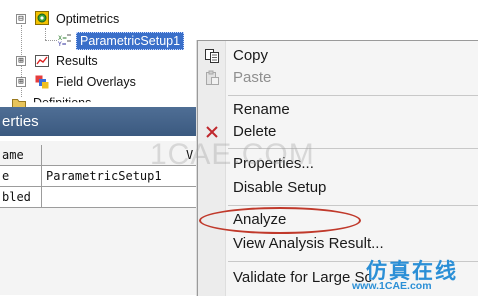 The image size is (478, 296). Describe the element at coordinates (130, 41) in the screenshot. I see `tree-item-parametric-setup: ParametricSetup1` at that location.